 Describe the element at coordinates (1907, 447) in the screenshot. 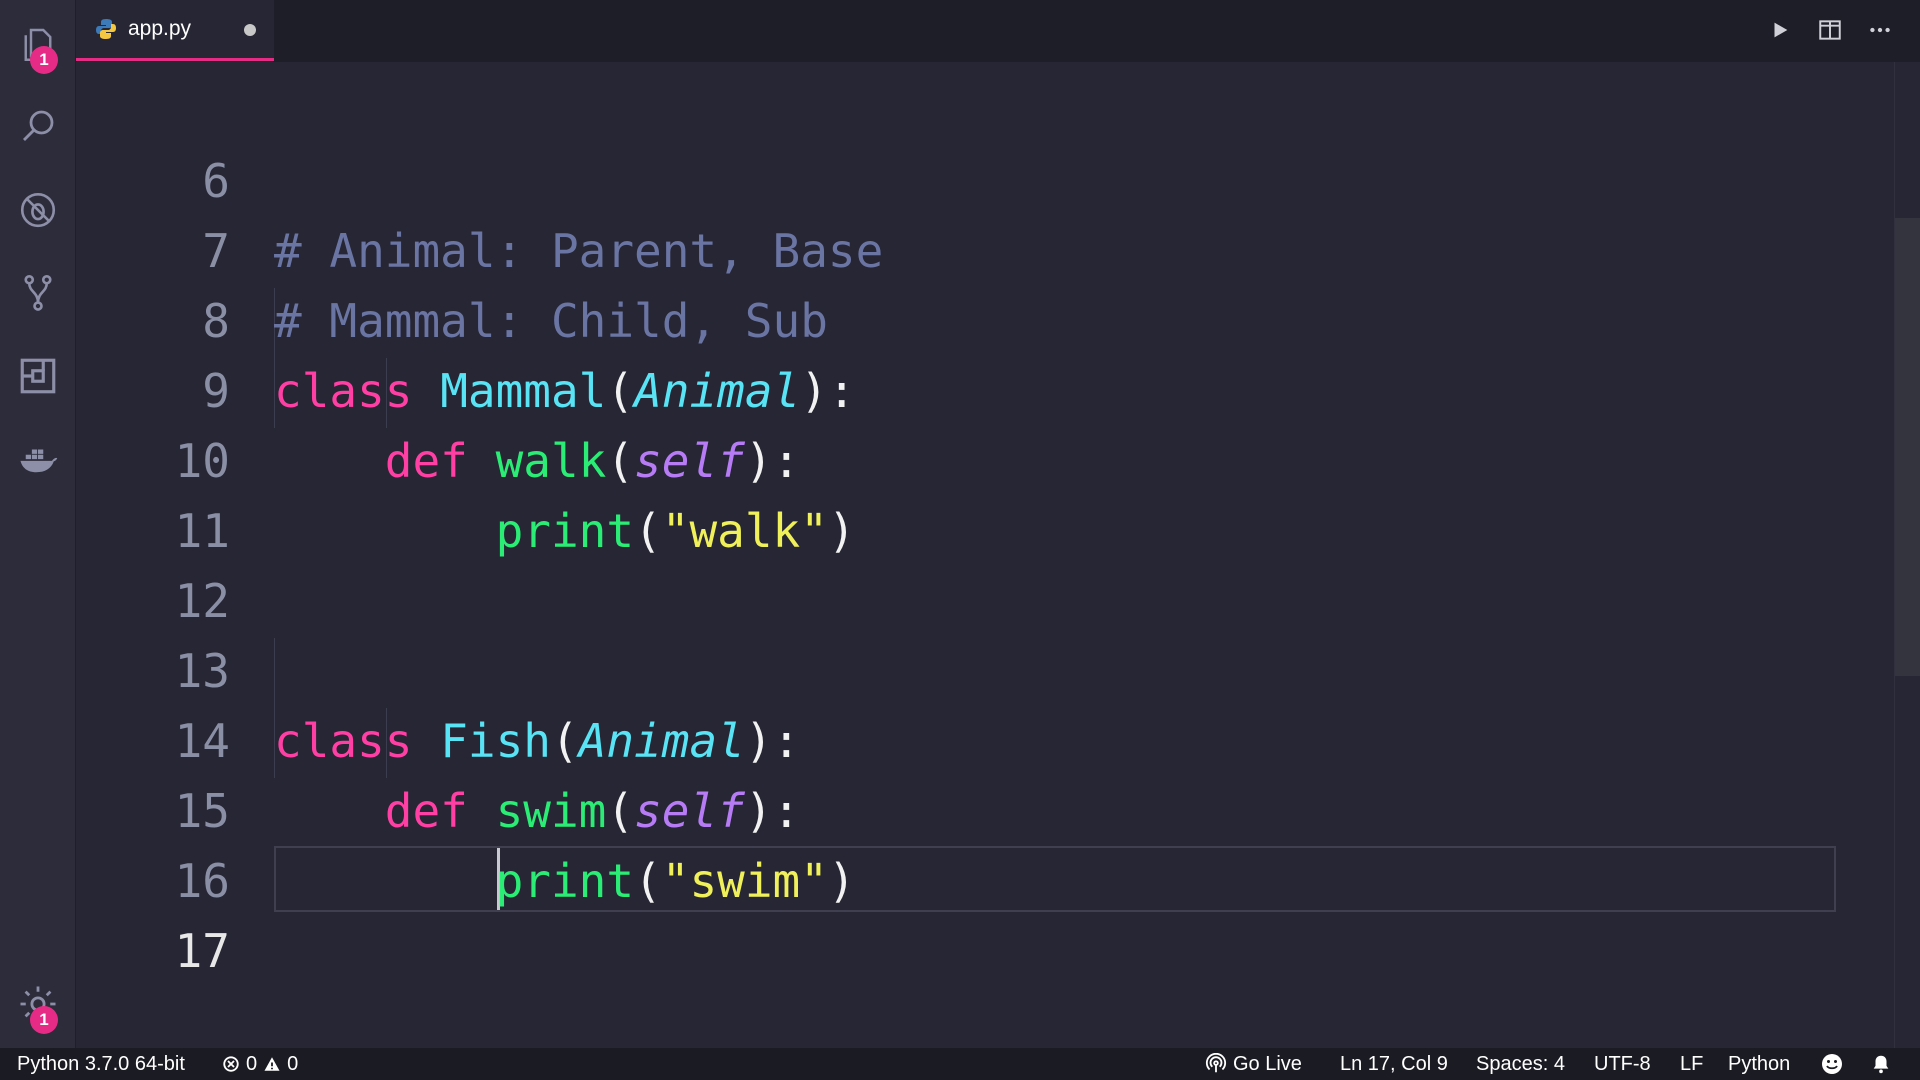

I see `scrollbar-thumb` at that location.